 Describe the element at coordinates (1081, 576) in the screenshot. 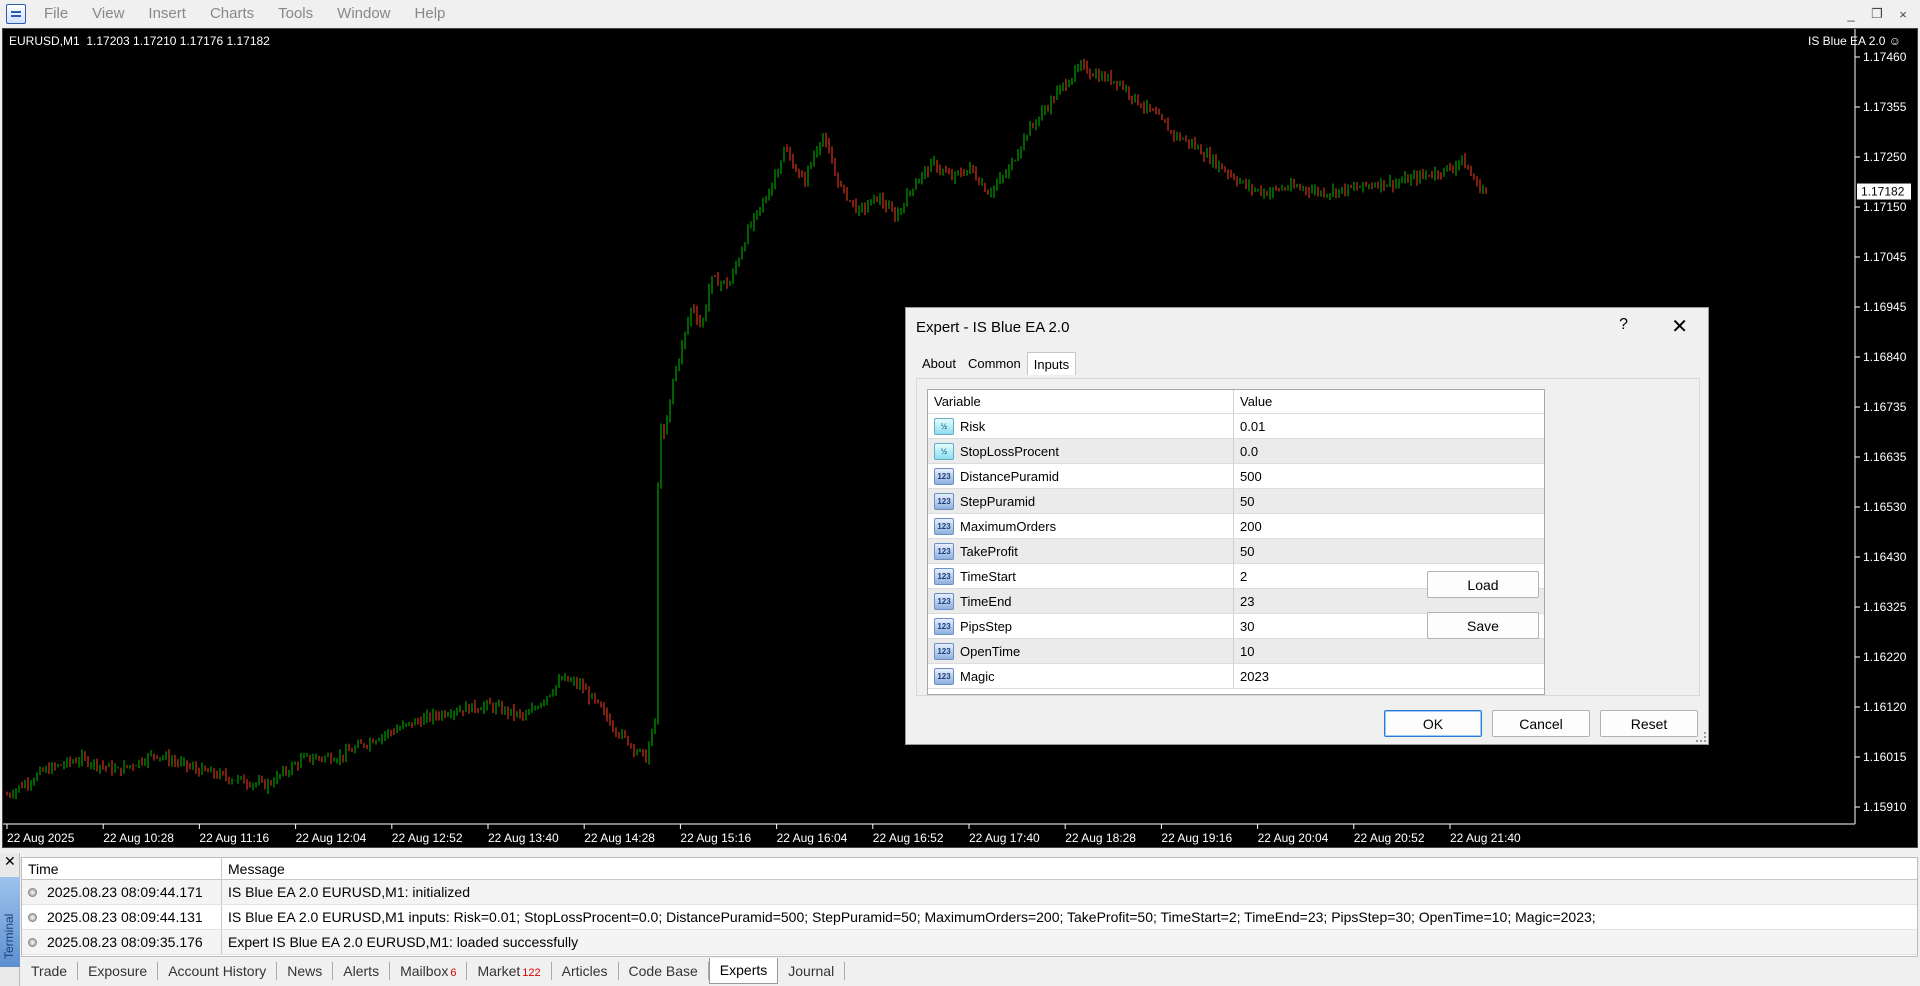

I see `input-variable: 123 TimeStart` at that location.